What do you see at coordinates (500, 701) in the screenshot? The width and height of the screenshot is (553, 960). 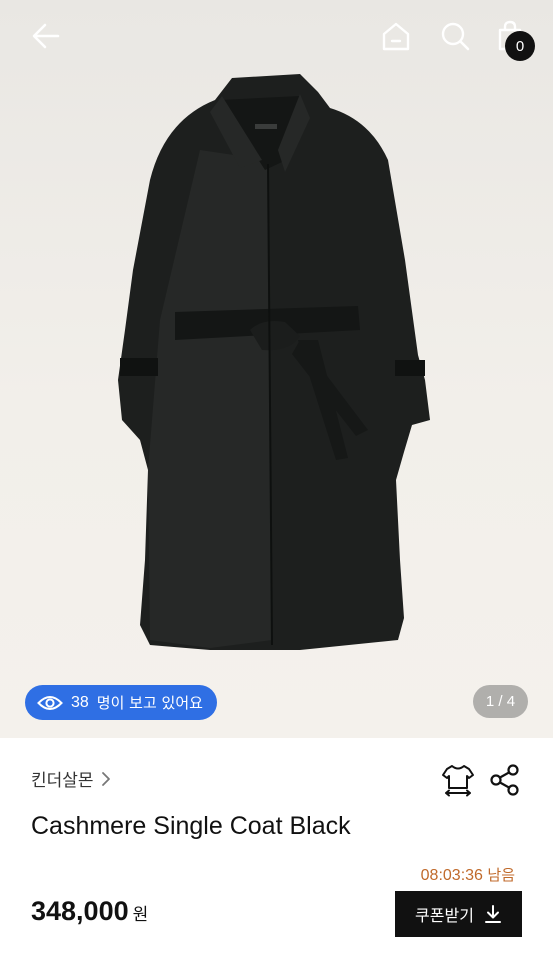 I see `gallery-page-indicator: 1 / 4` at bounding box center [500, 701].